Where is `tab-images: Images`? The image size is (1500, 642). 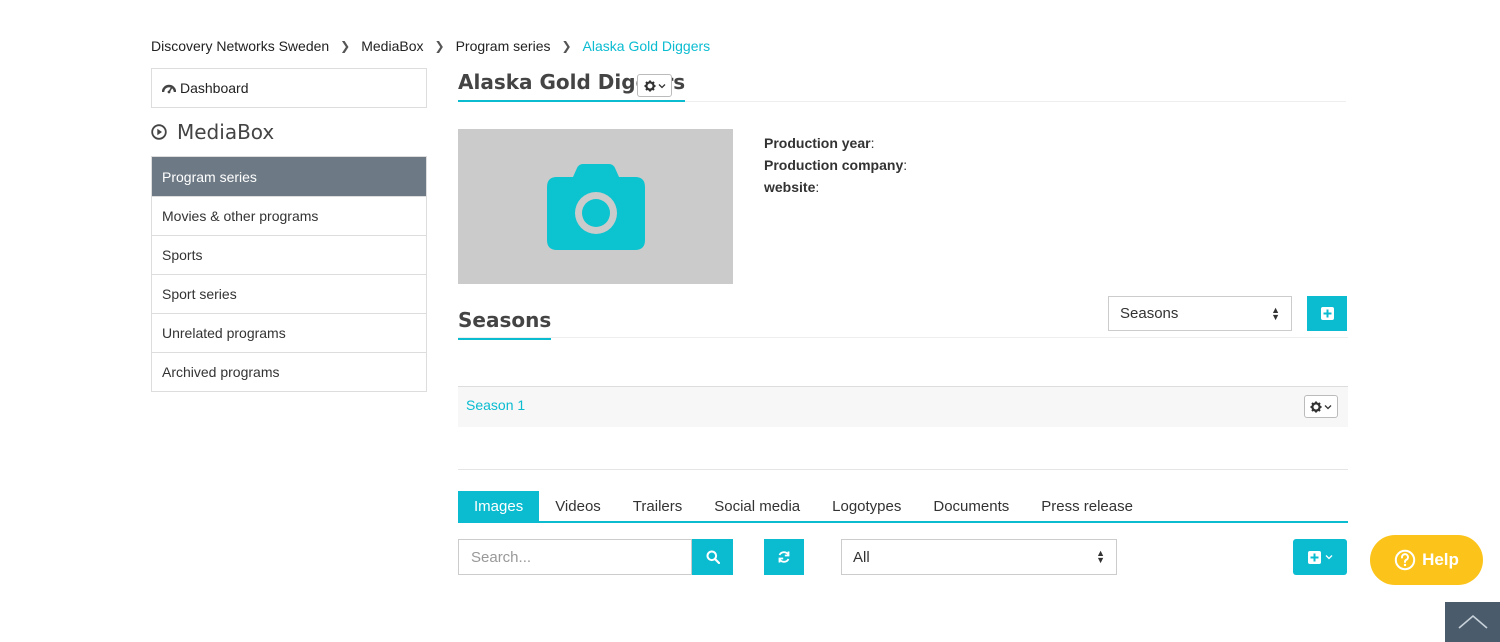
tab-images: Images is located at coordinates (499, 506).